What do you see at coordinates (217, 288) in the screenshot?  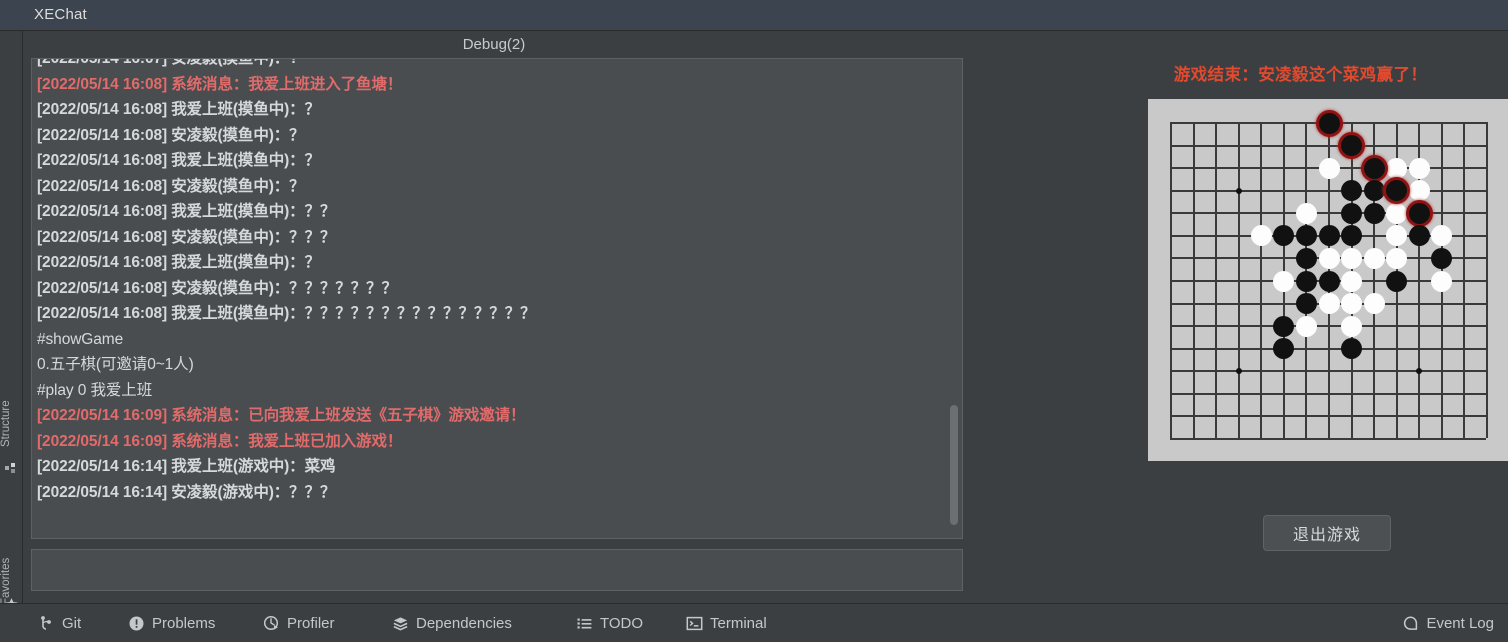 I see `chat-log-line: [2022/05/14 16:08] 安凌毅(摸鱼中)：？？？？？？？` at bounding box center [217, 288].